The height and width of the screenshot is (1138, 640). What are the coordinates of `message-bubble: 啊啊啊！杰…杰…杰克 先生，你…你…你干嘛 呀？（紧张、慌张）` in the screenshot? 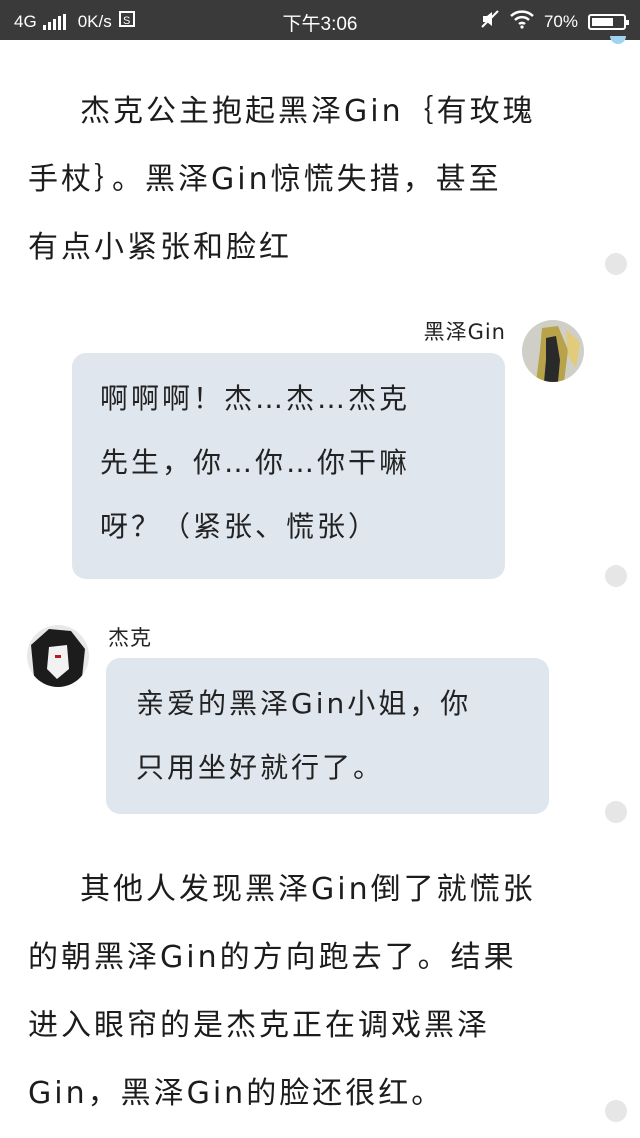 It's located at (288, 466).